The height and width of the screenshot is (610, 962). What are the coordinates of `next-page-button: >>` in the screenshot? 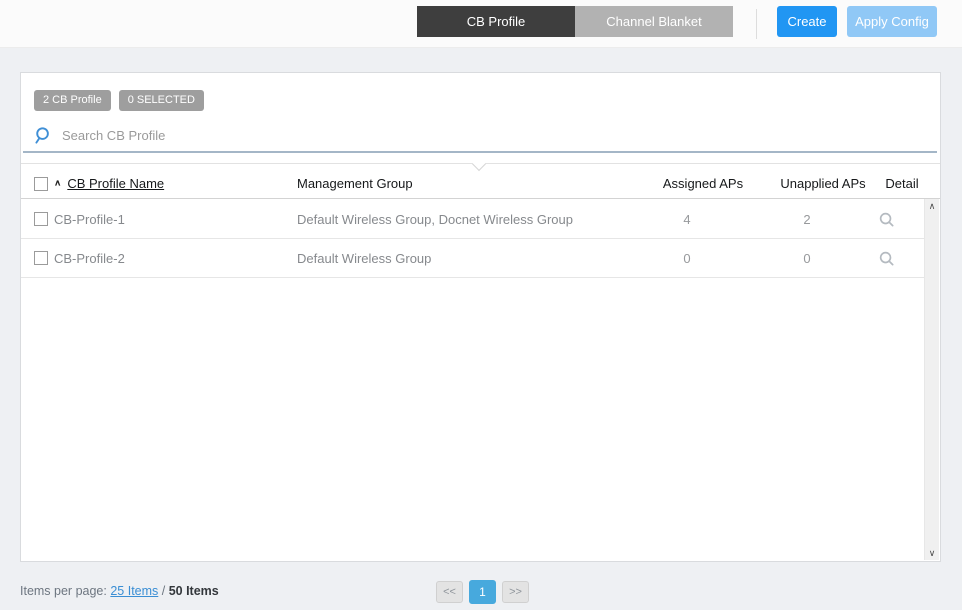 It's located at (515, 592).